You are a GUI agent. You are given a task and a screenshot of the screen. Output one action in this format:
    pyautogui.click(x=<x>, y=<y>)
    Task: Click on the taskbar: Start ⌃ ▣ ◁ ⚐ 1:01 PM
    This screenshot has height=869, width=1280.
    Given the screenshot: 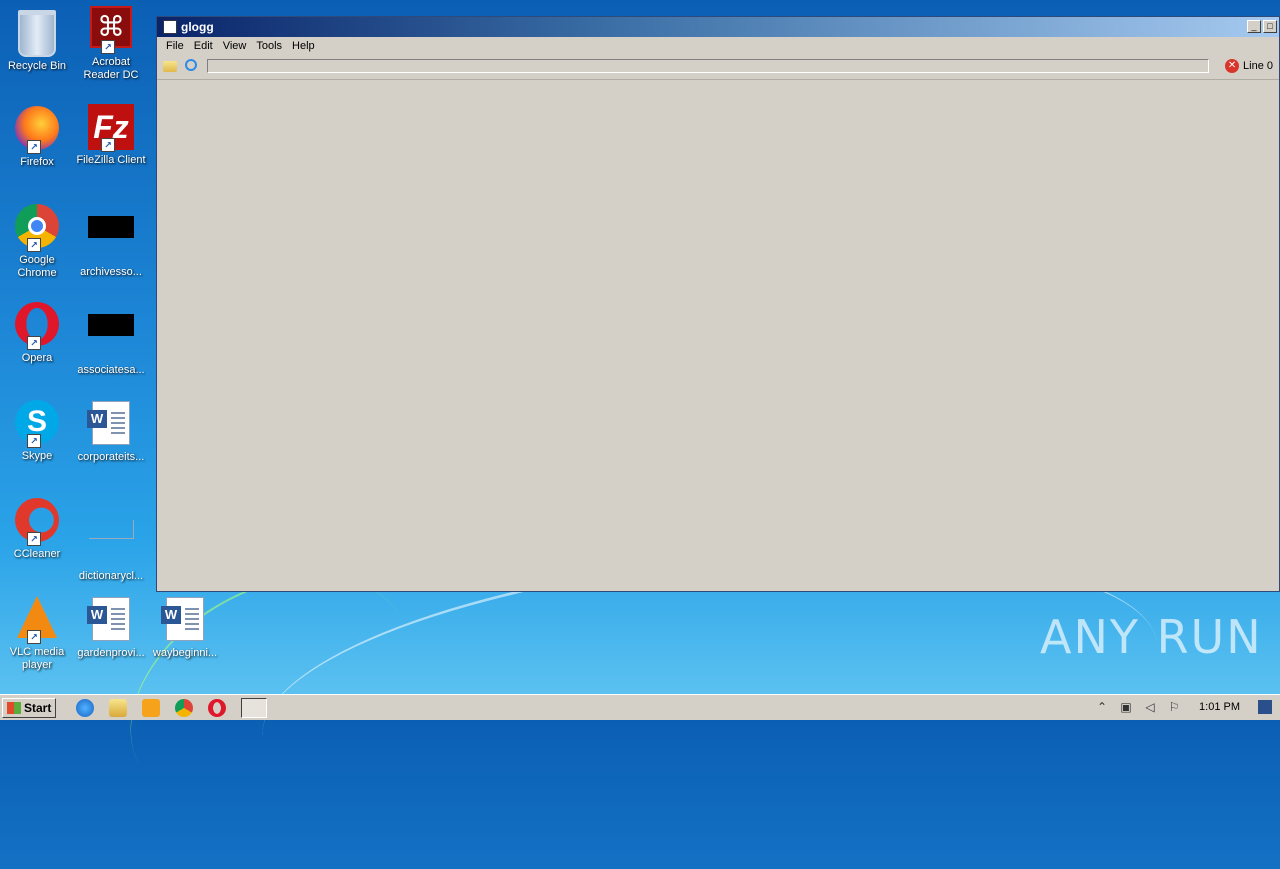 What is the action you would take?
    pyautogui.click(x=640, y=707)
    